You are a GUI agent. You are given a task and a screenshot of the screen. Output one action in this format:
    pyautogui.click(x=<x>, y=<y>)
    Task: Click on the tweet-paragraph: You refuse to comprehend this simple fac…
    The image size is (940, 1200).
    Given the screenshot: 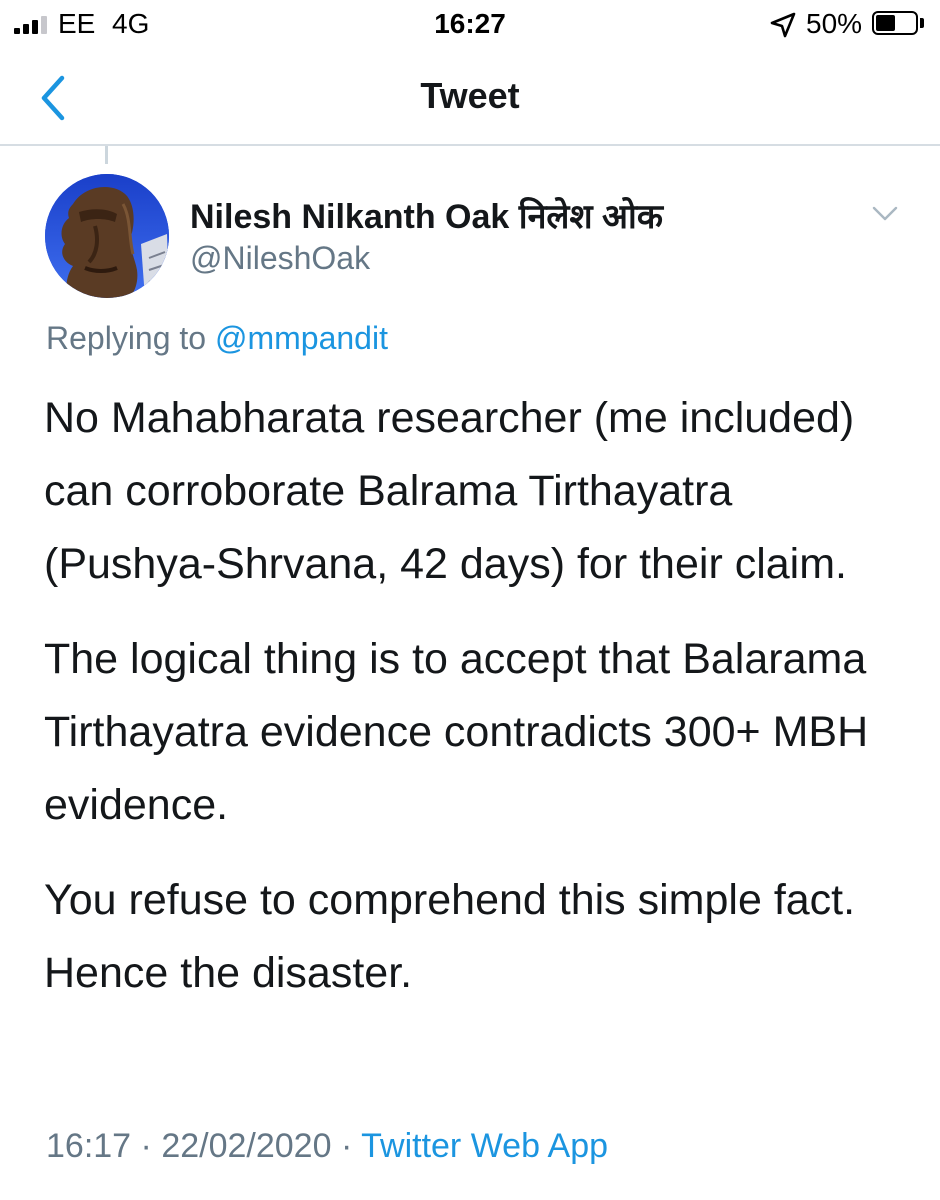 What is the action you would take?
    pyautogui.click(x=450, y=936)
    